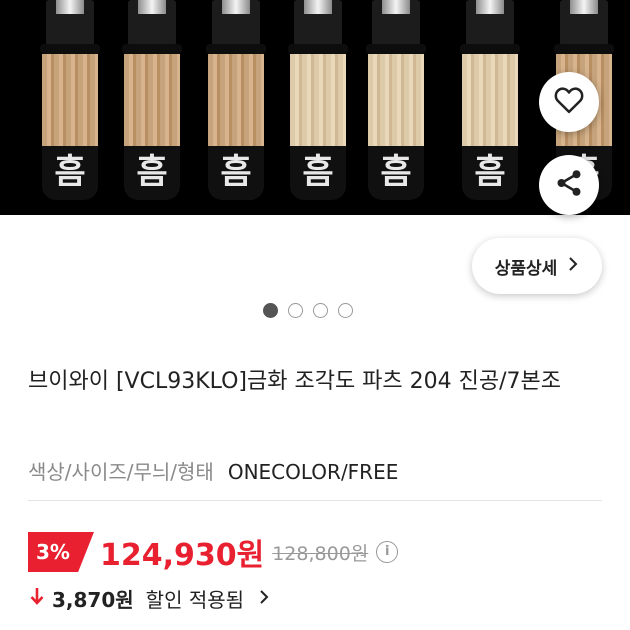  Describe the element at coordinates (315, 500) in the screenshot. I see `divider` at that location.